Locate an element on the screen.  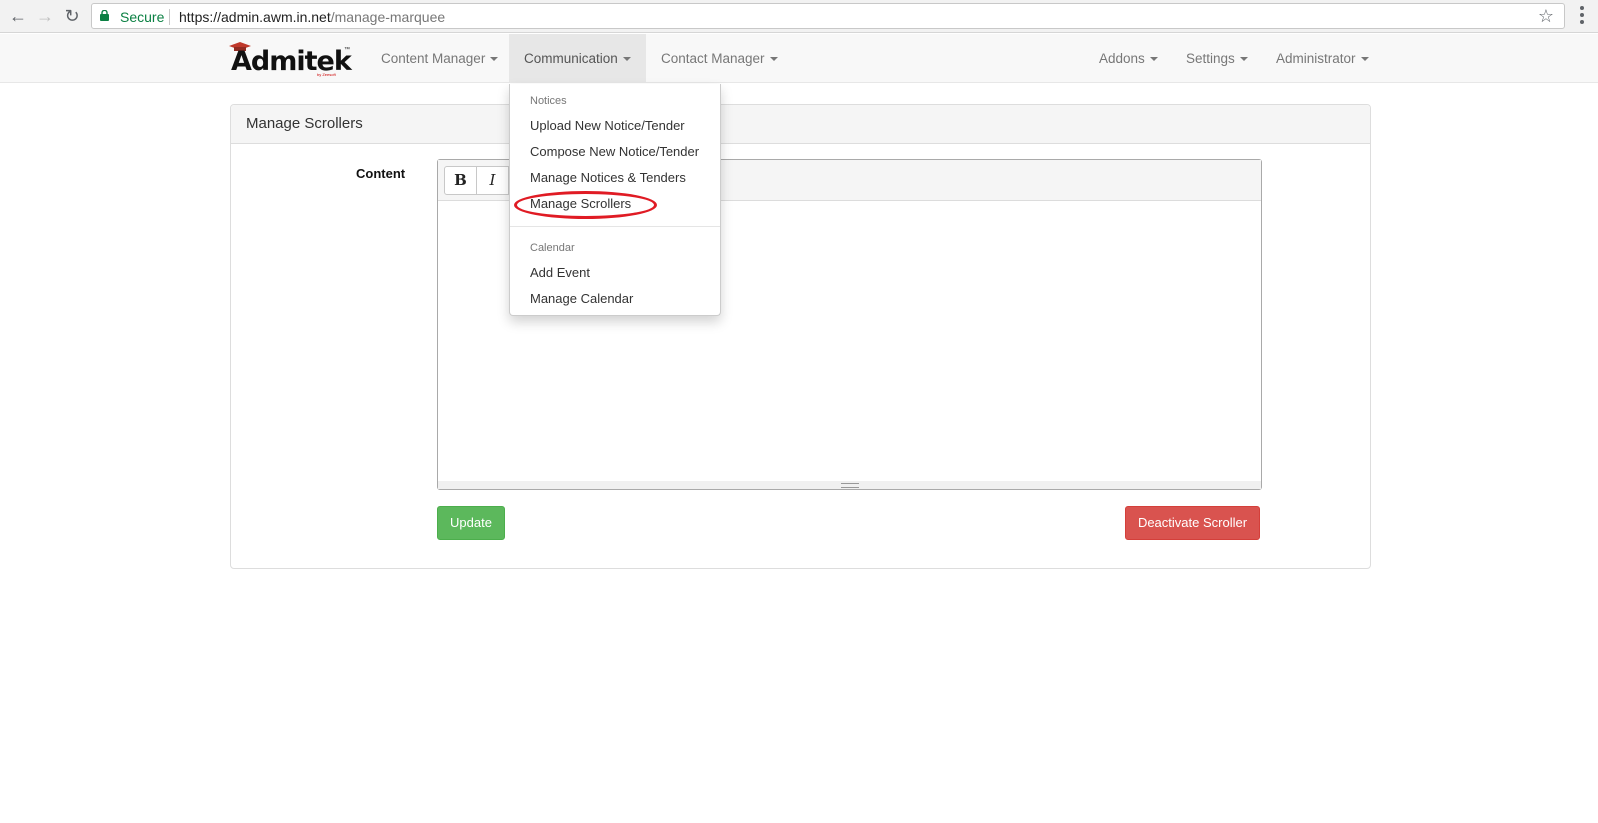
address-separator is located at coordinates (169, 17).